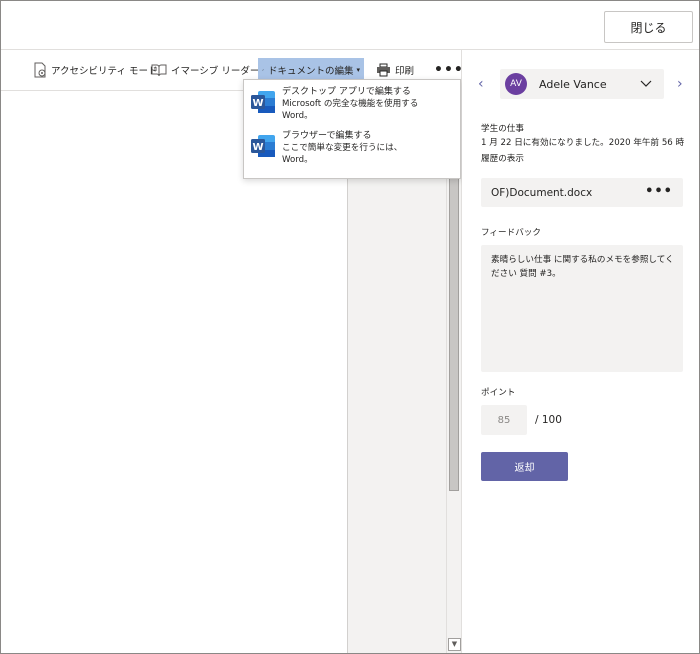 This screenshot has width=700, height=654. I want to click on feedback-input: 素晴らしい仕事 に関する私のメモを参照してください 質問 #3。, so click(582, 308).